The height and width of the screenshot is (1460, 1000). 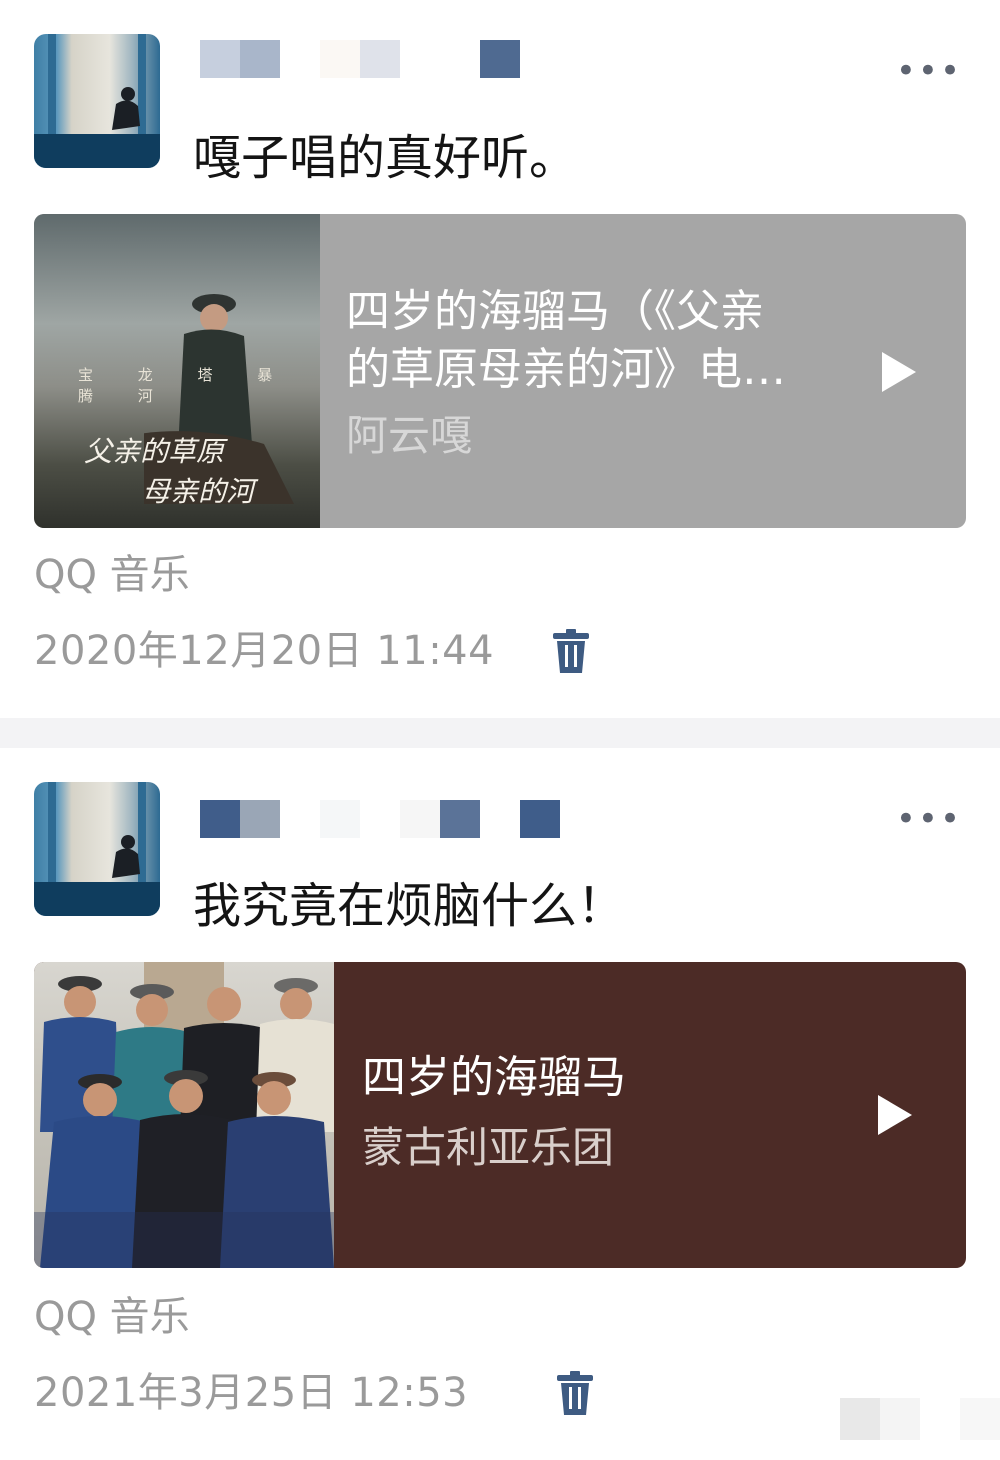 What do you see at coordinates (494, 1077) in the screenshot?
I see `song-title: 四岁的海骝马` at bounding box center [494, 1077].